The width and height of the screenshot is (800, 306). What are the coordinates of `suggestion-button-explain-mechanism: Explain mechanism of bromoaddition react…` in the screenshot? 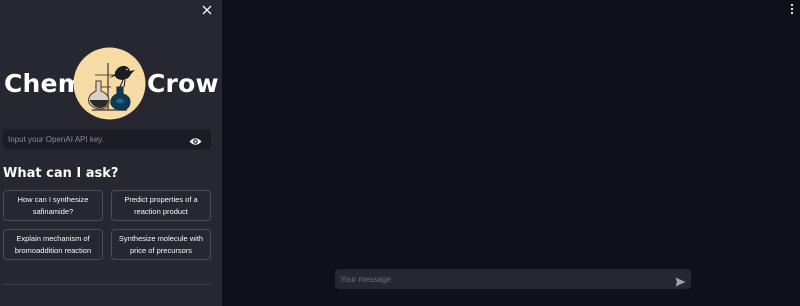 It's located at (53, 244).